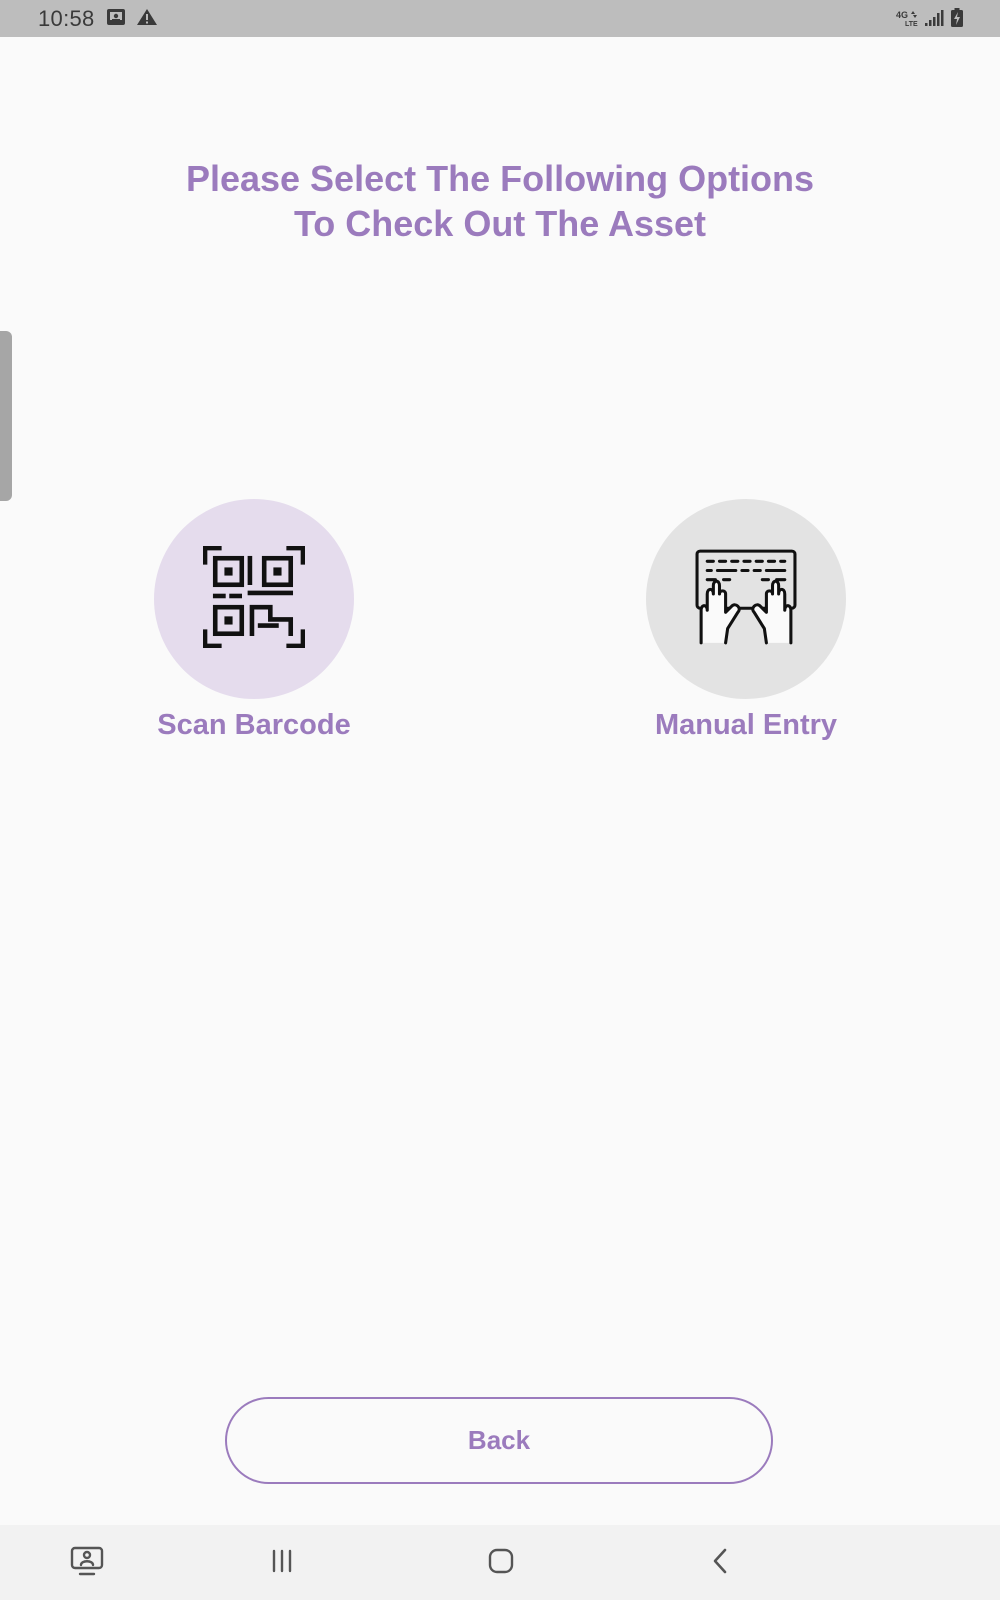 The width and height of the screenshot is (1000, 1600). I want to click on keyboard-typing-icon, so click(746, 599).